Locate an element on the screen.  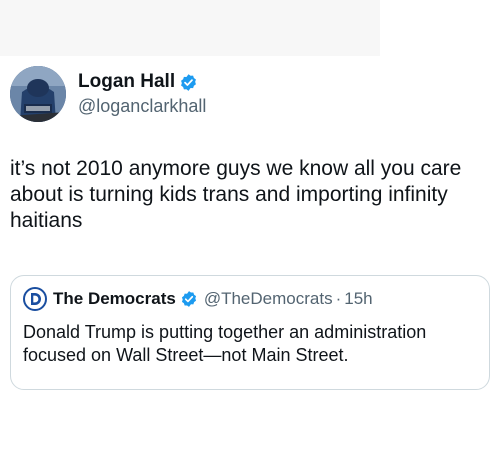
quoted-tweet-header: The Democrats @TheDemocrats · 15h is located at coordinates (198, 299).